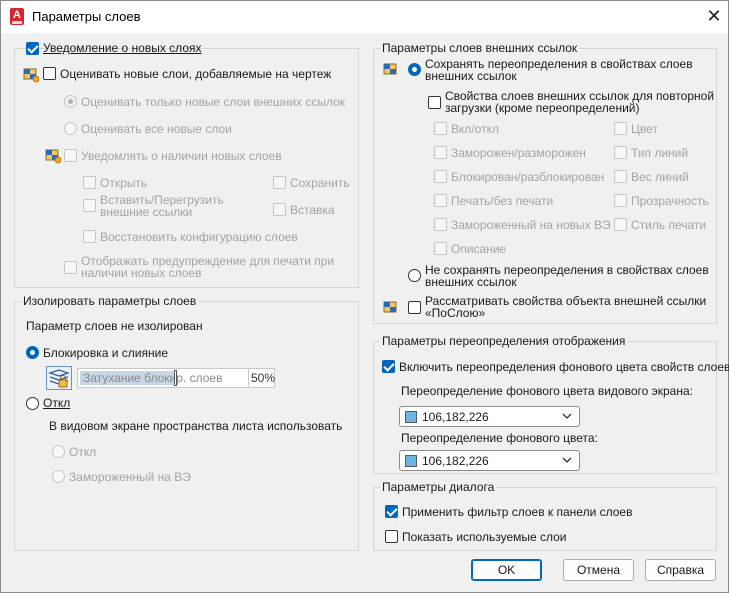  I want to click on prop-plot-label: Печать/без печати, so click(502, 201).